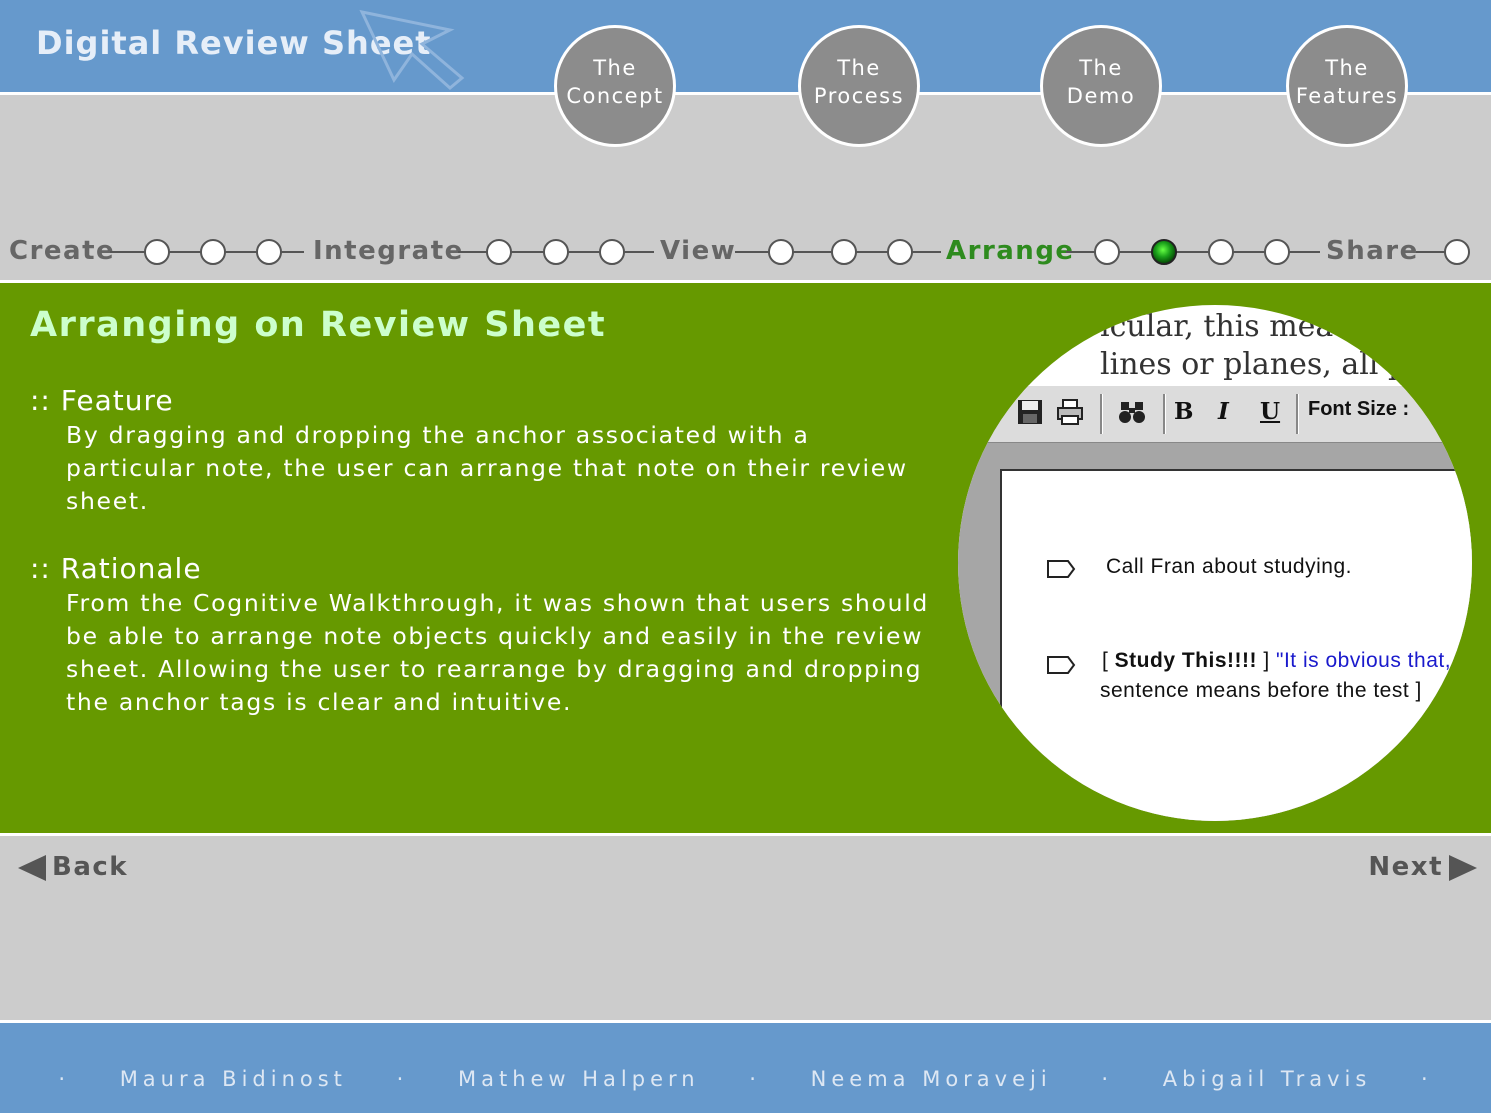 Image resolution: width=1491 pixels, height=1113 pixels. Describe the element at coordinates (745, 93) in the screenshot. I see `header-divider` at that location.